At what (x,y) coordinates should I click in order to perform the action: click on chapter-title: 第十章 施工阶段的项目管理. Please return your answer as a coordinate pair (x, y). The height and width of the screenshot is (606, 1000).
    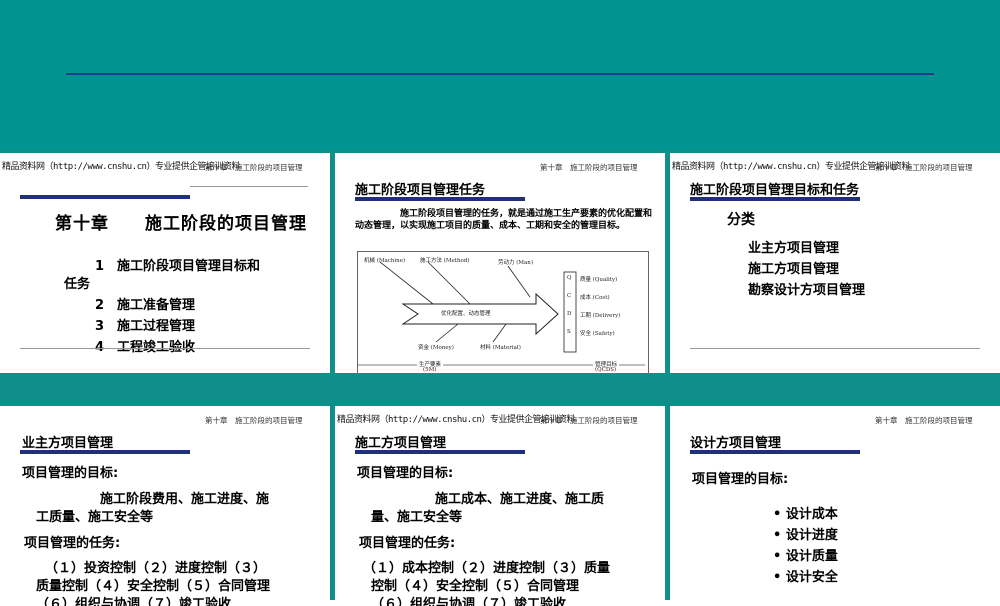
    Looking at the image, I should click on (181, 224).